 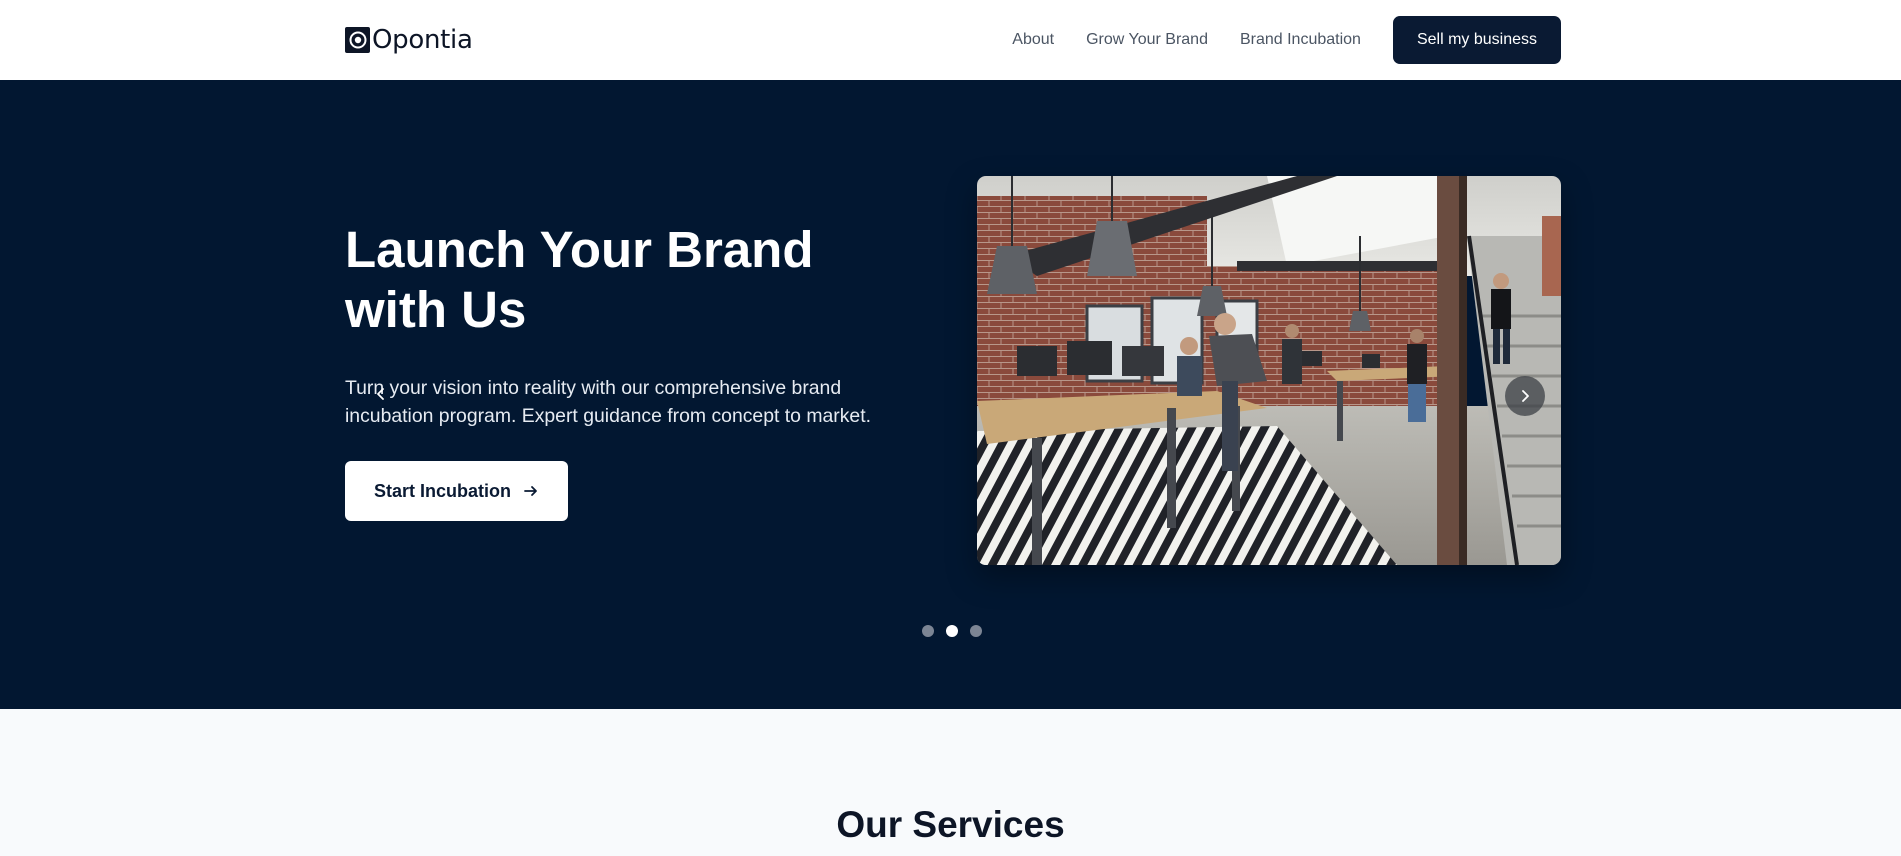 I want to click on nav-brand-incubation: Brand Incubation, so click(x=1300, y=40).